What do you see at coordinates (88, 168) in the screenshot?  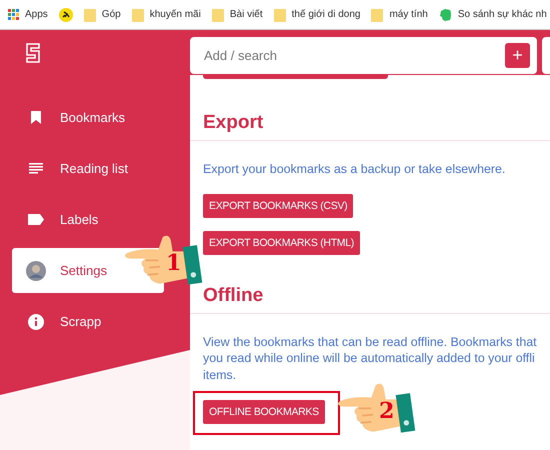 I see `sidebar-item: Reading list` at bounding box center [88, 168].